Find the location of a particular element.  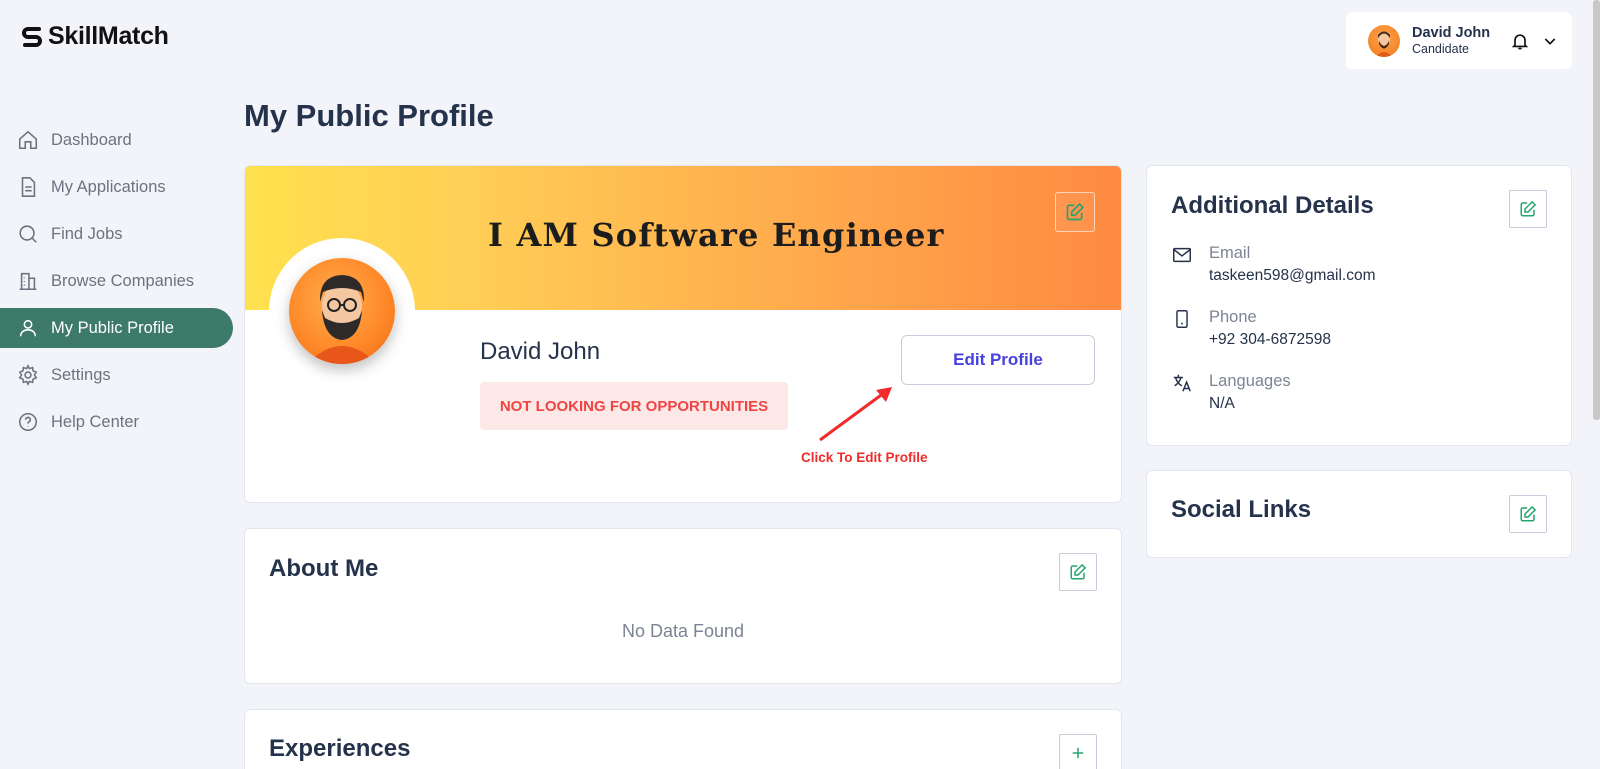

profile-avatar is located at coordinates (342, 311).